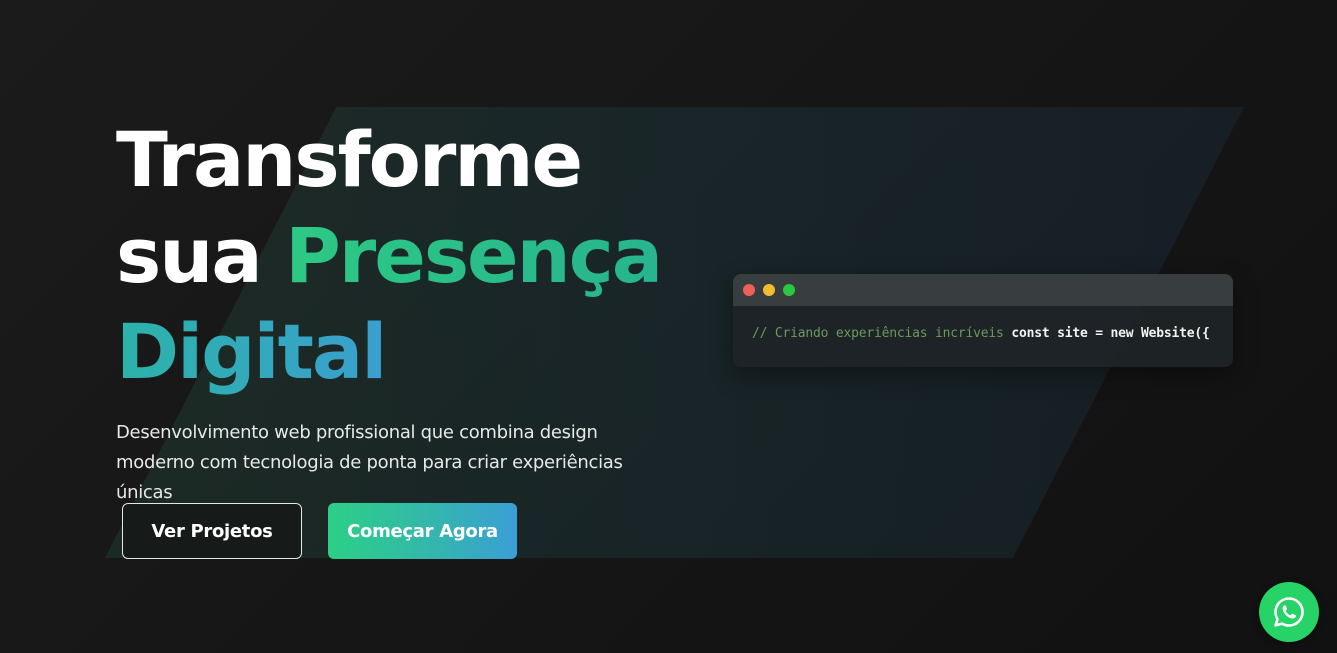 The image size is (1337, 653). I want to click on start-now-button: Começar Agora, so click(422, 531).